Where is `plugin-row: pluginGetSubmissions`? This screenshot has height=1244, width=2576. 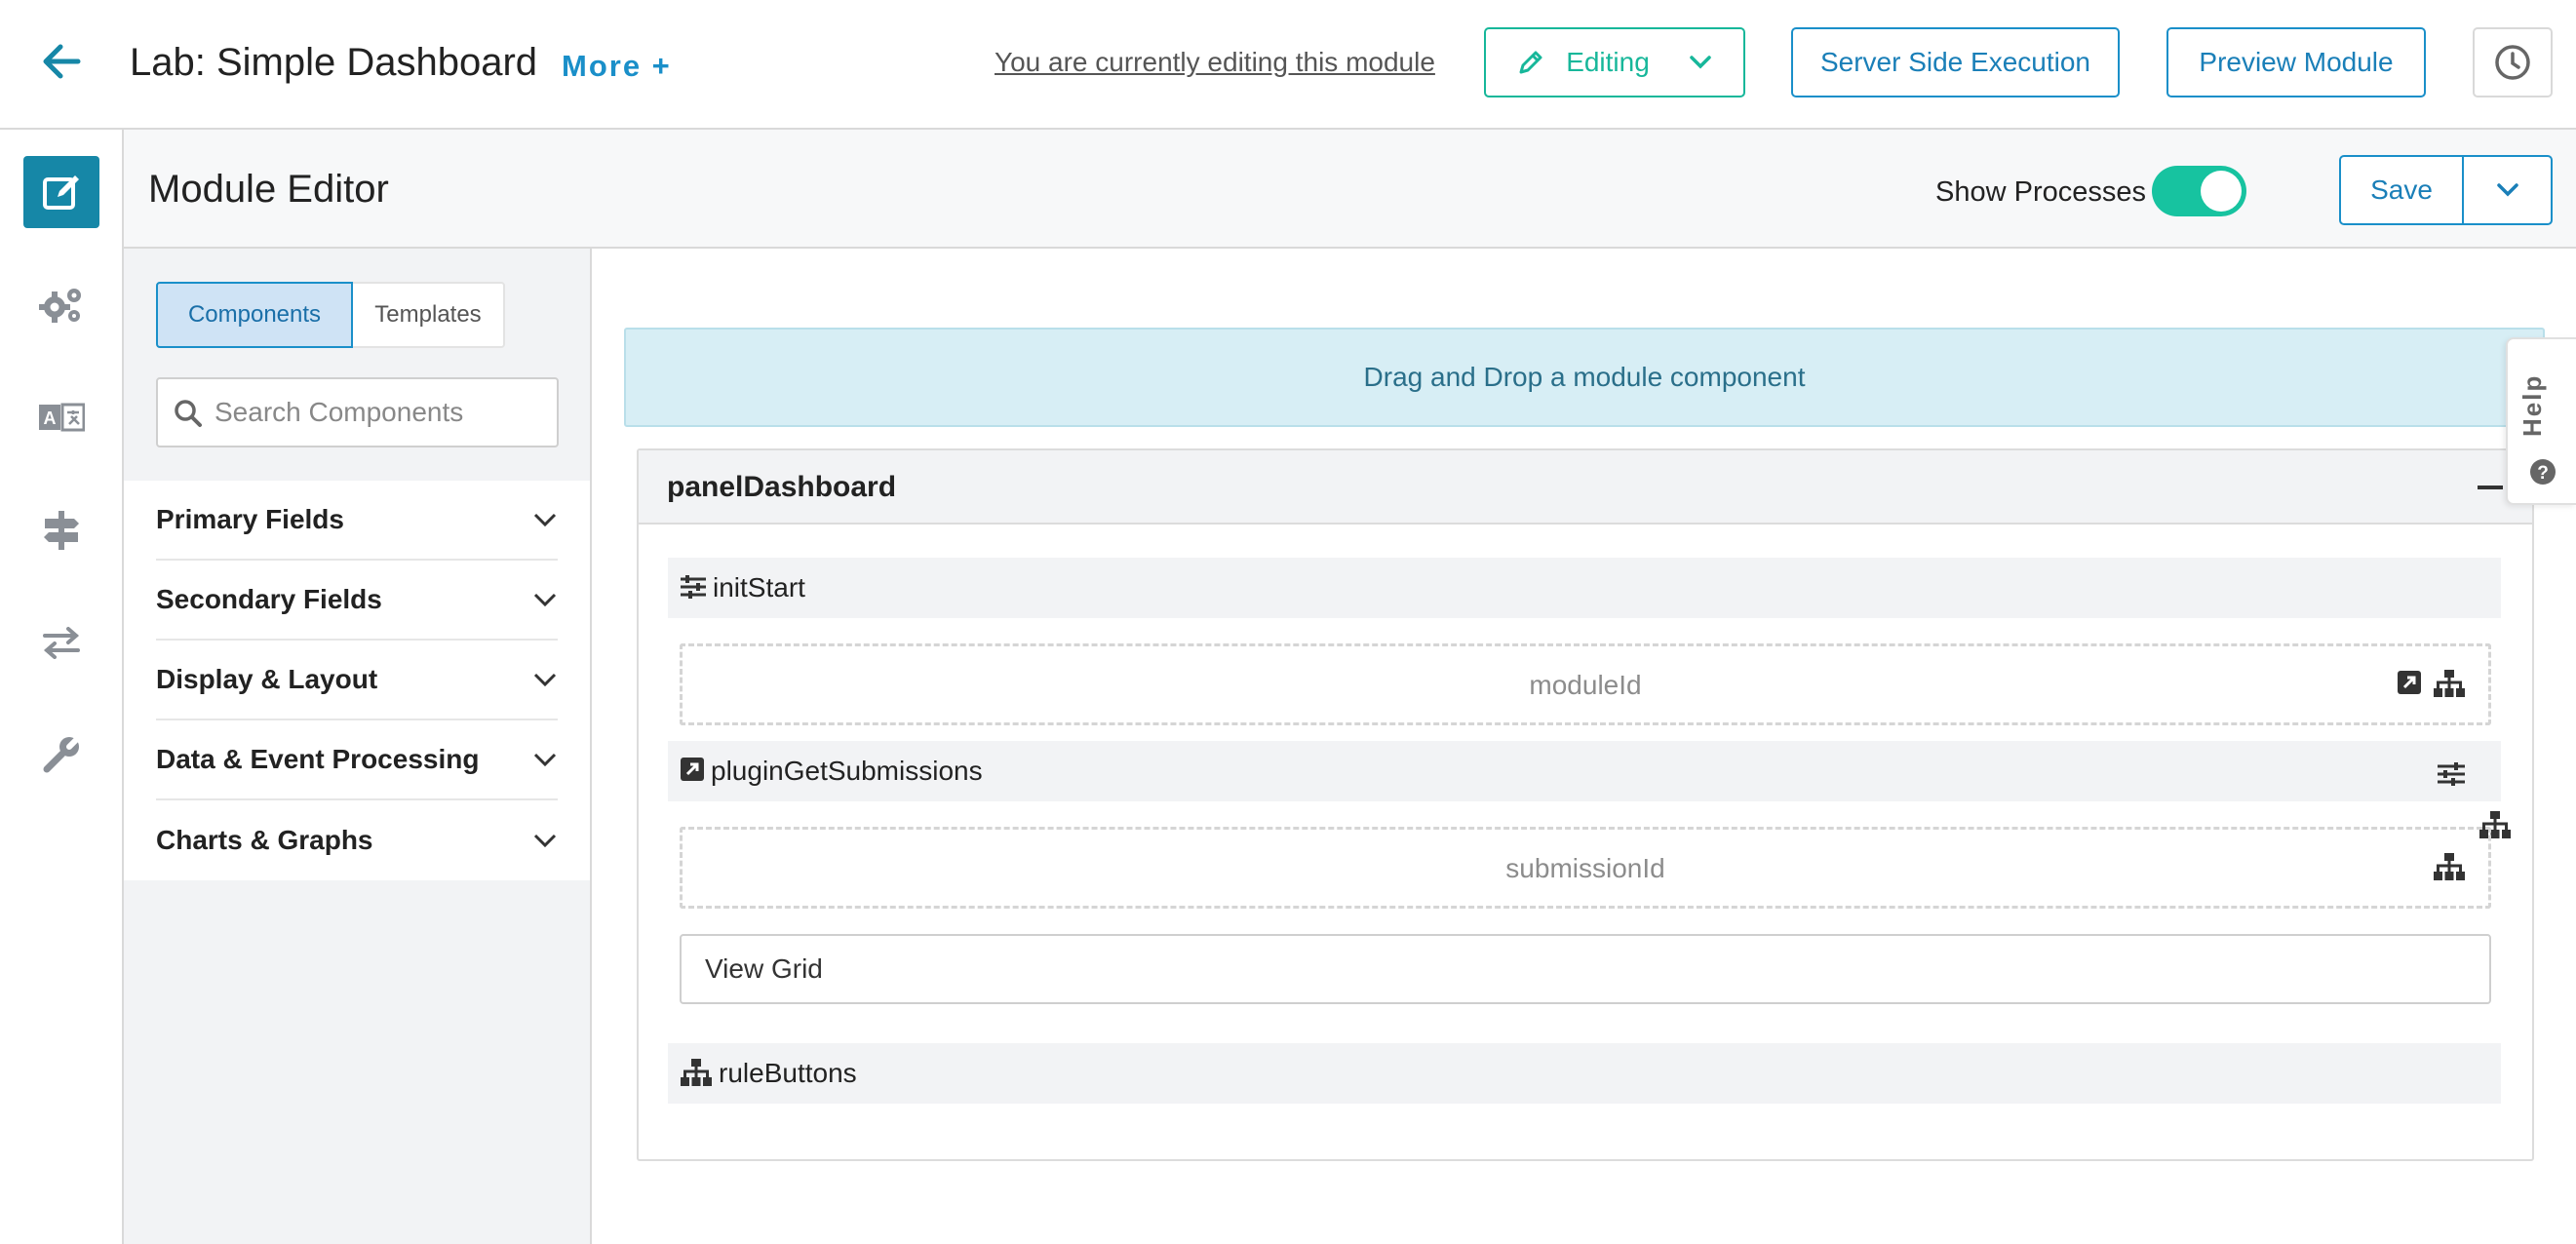
plugin-row: pluginGetSubmissions is located at coordinates (1584, 771).